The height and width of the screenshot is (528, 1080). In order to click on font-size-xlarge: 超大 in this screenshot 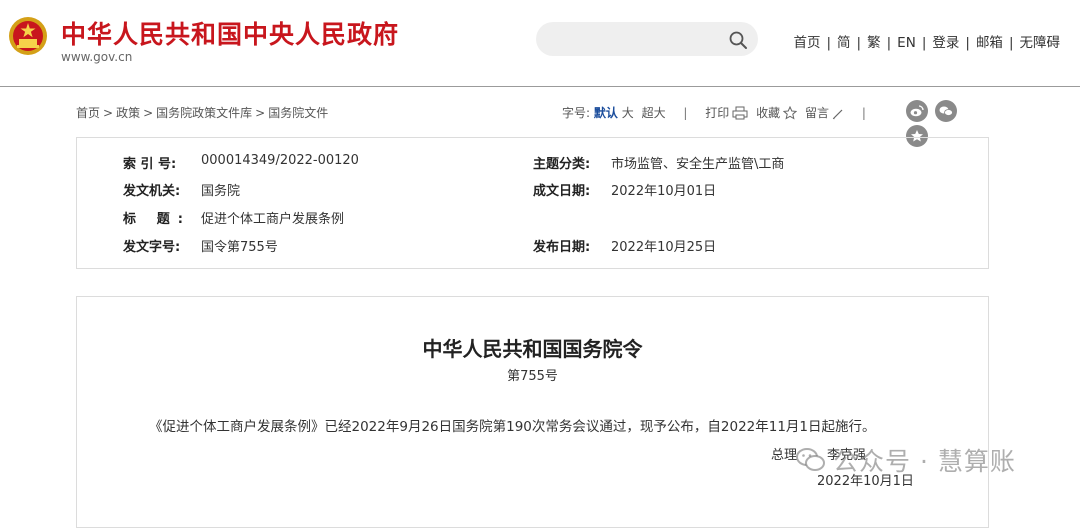, I will do `click(654, 113)`.